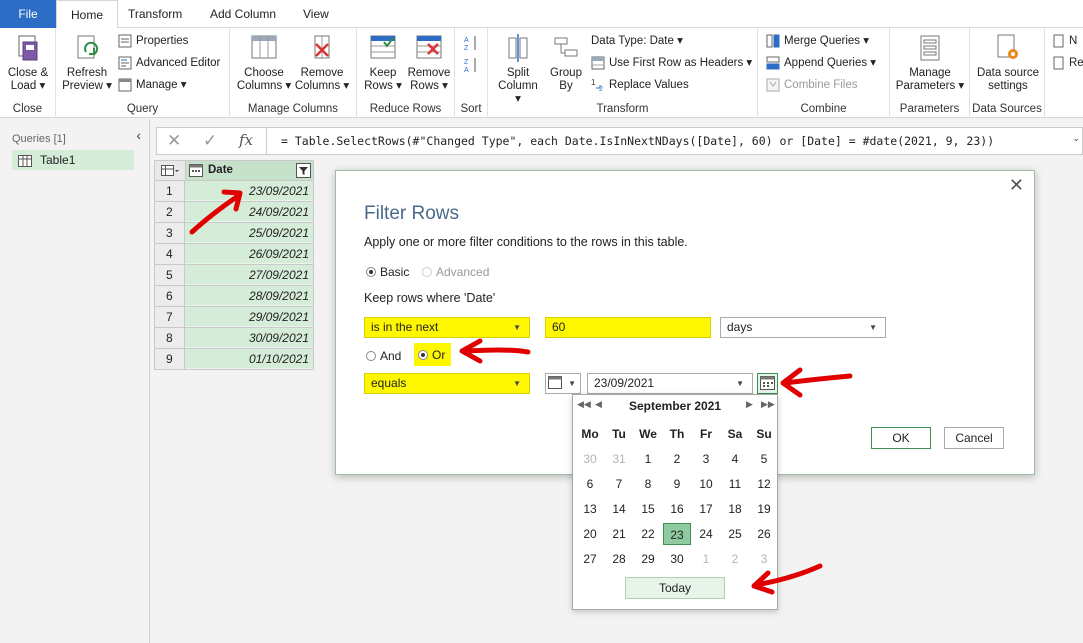  Describe the element at coordinates (677, 484) in the screenshot. I see `calendar-day: 9` at that location.